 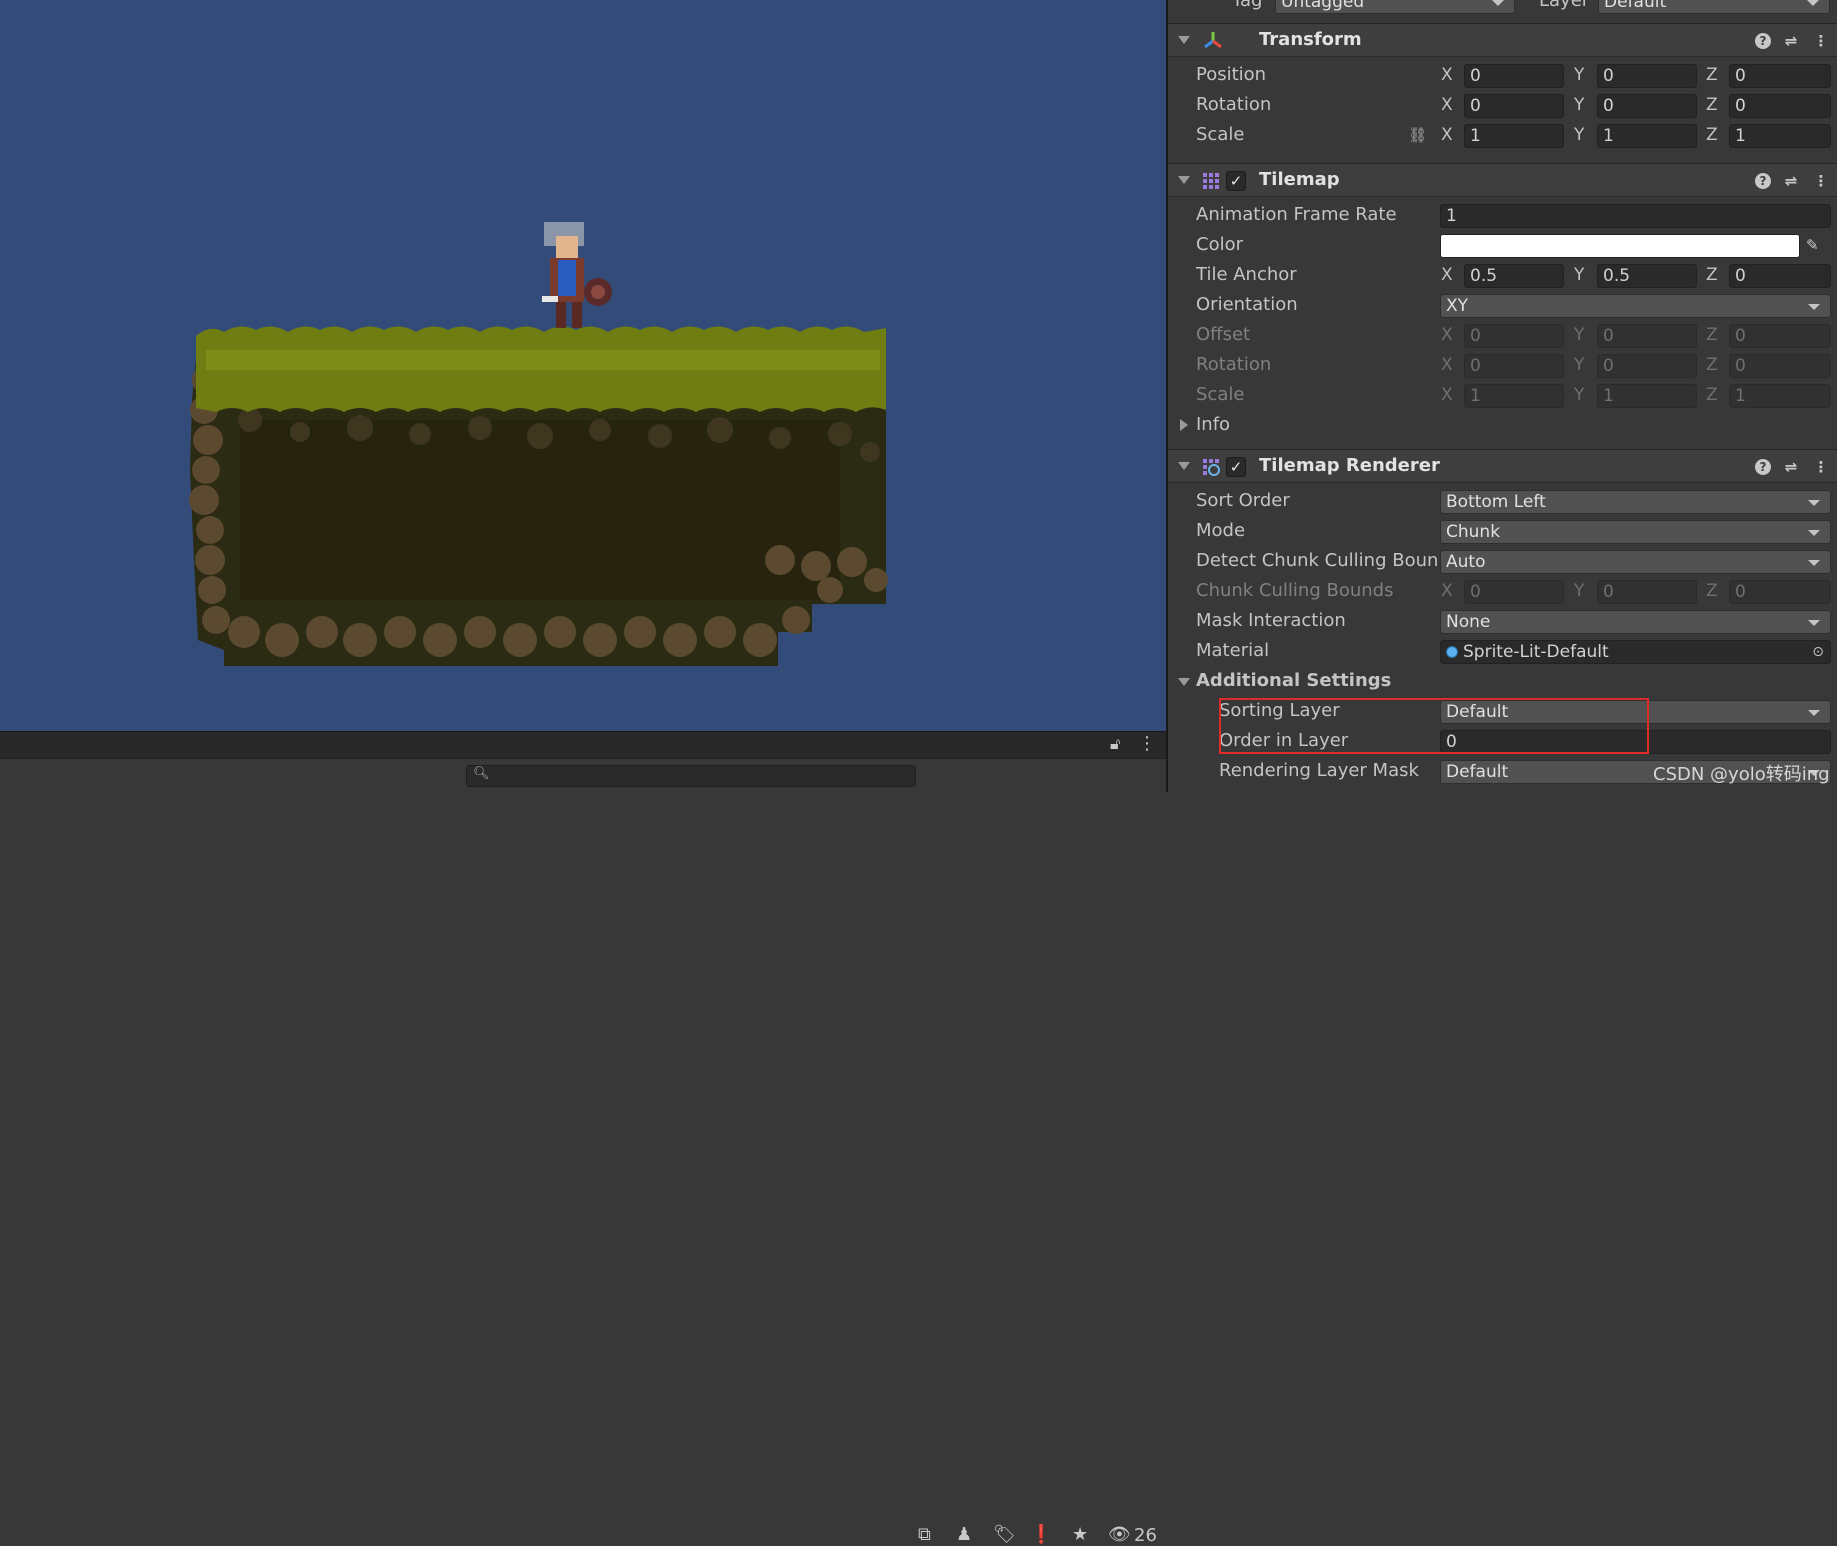 I want to click on warning-icon: ❗, so click(x=1041, y=1534).